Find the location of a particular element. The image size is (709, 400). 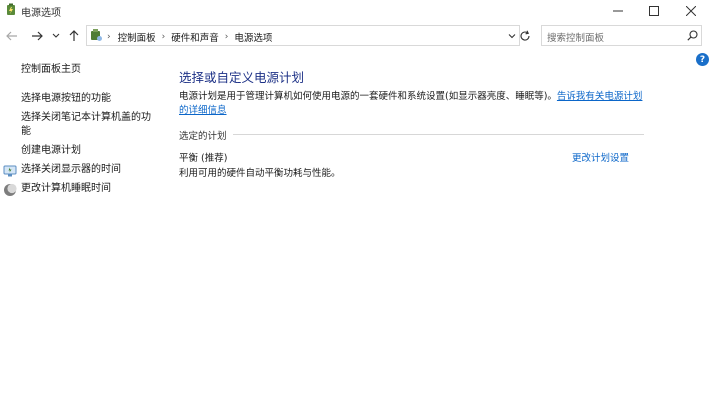

sidebar-item-create-plan: 创建电源计划 is located at coordinates (51, 151).